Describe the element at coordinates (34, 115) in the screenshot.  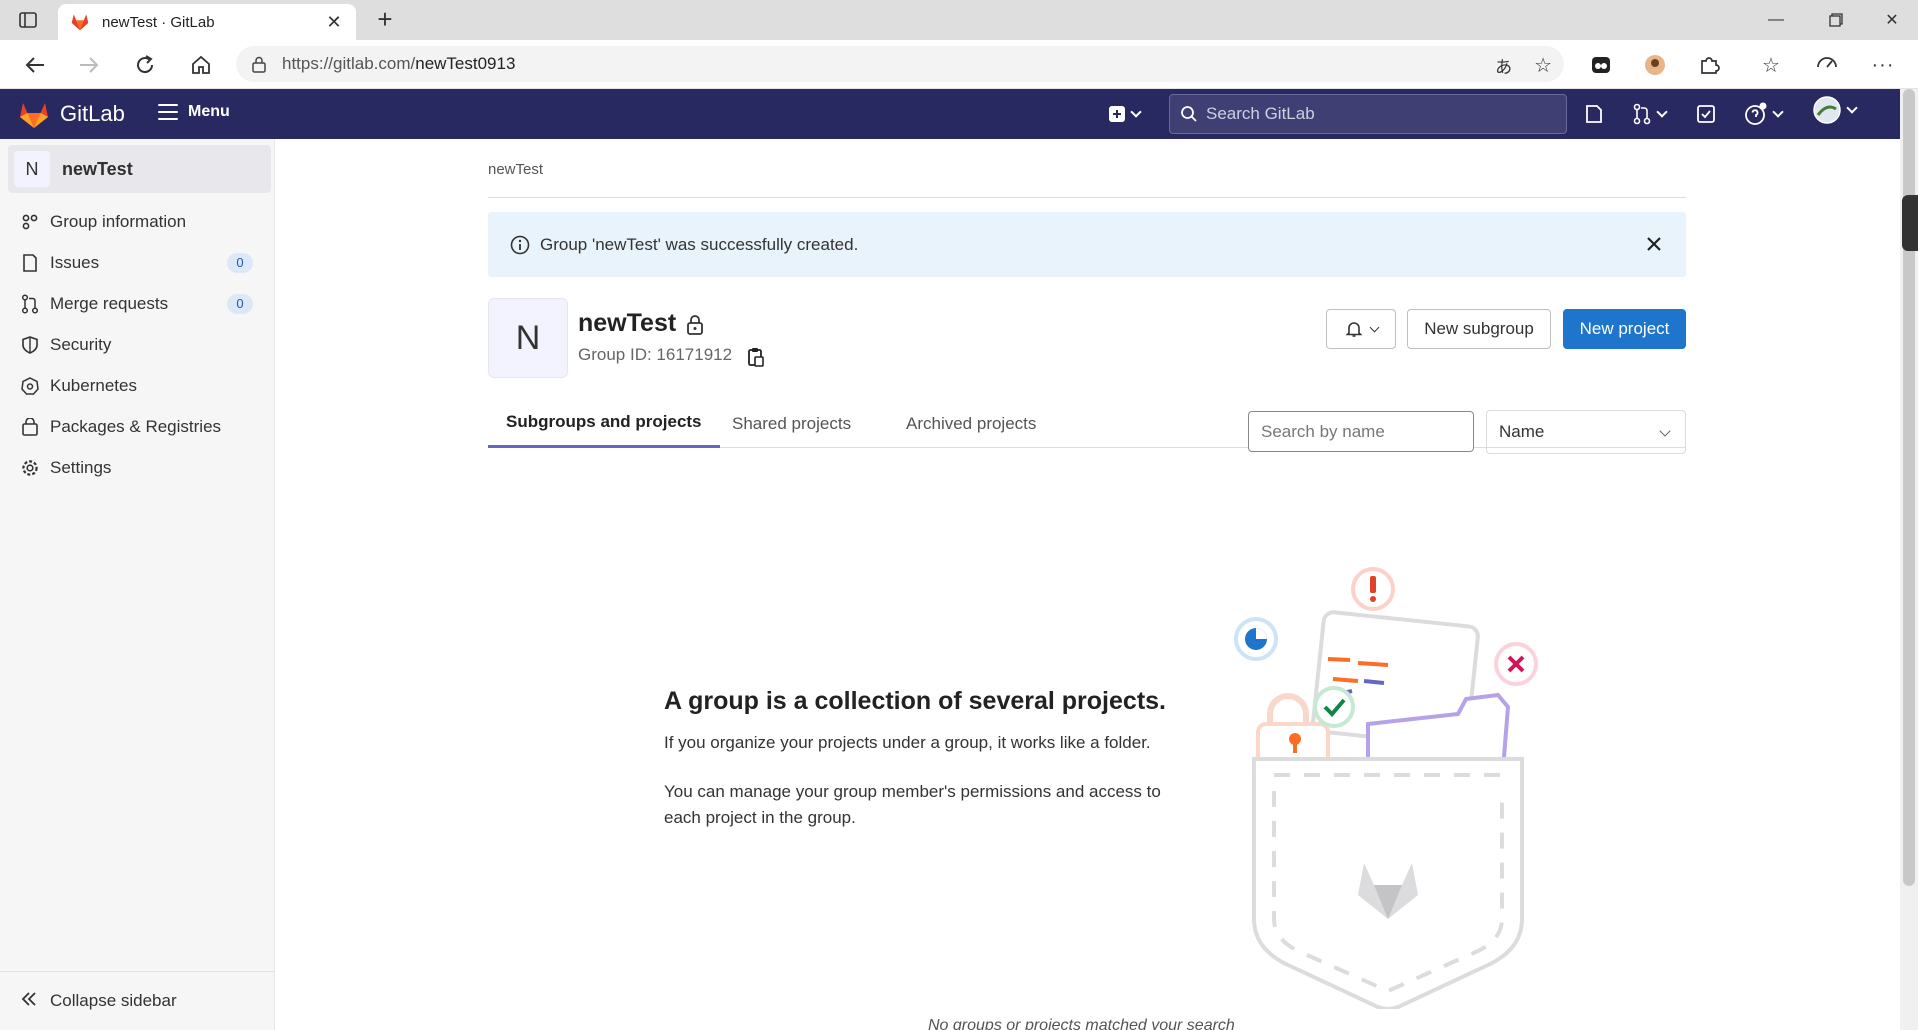
I see `gitlab-tanuki-icon` at that location.